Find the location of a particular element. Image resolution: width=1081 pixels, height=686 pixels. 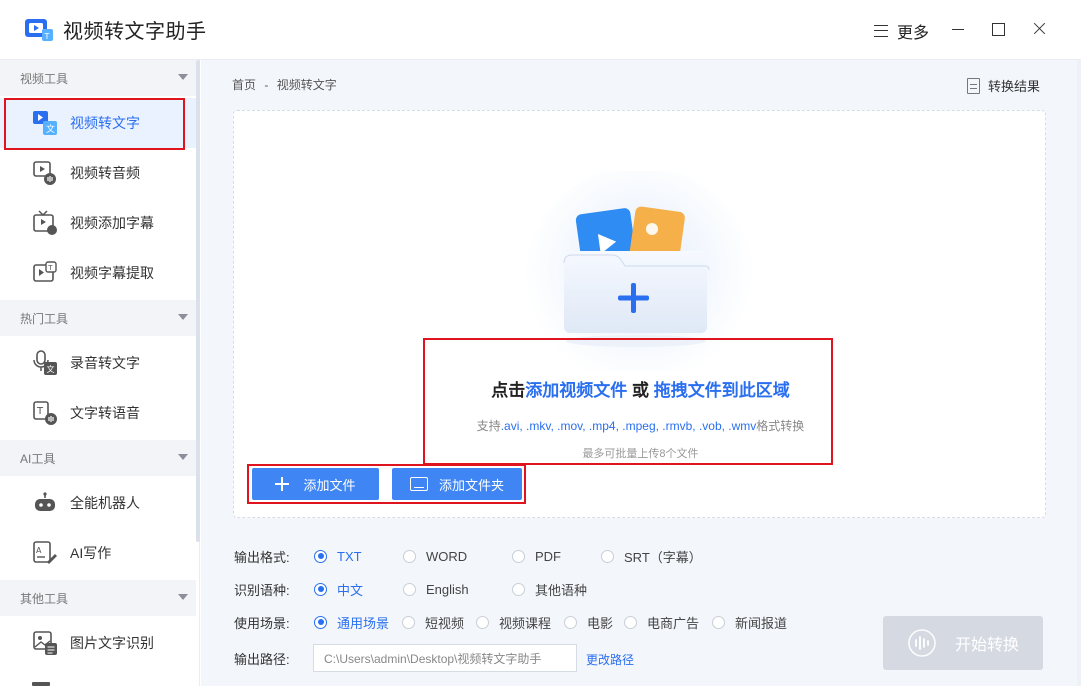

app-title: 视频转文字助手 is located at coordinates (135, 32).